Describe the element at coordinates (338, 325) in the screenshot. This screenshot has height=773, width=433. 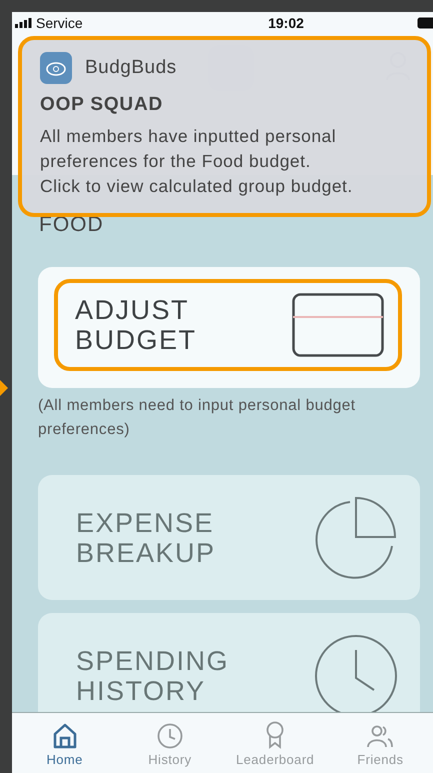
I see `card-icon` at that location.